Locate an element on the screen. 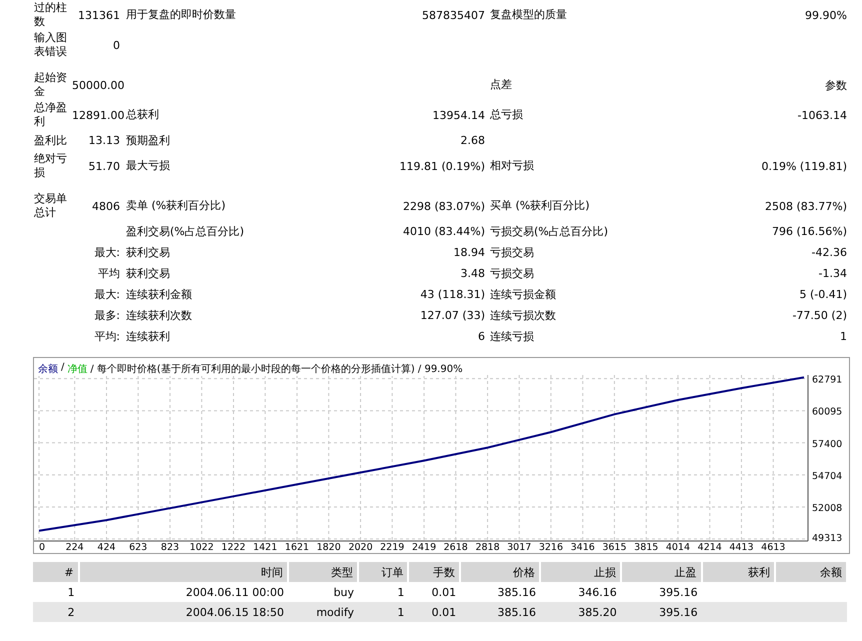 The width and height of the screenshot is (862, 641). axis-label: 4214 is located at coordinates (710, 547).